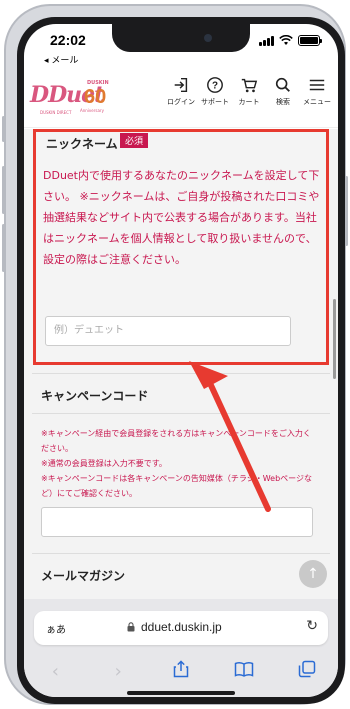  What do you see at coordinates (310, 40) in the screenshot?
I see `battery-icon` at bounding box center [310, 40].